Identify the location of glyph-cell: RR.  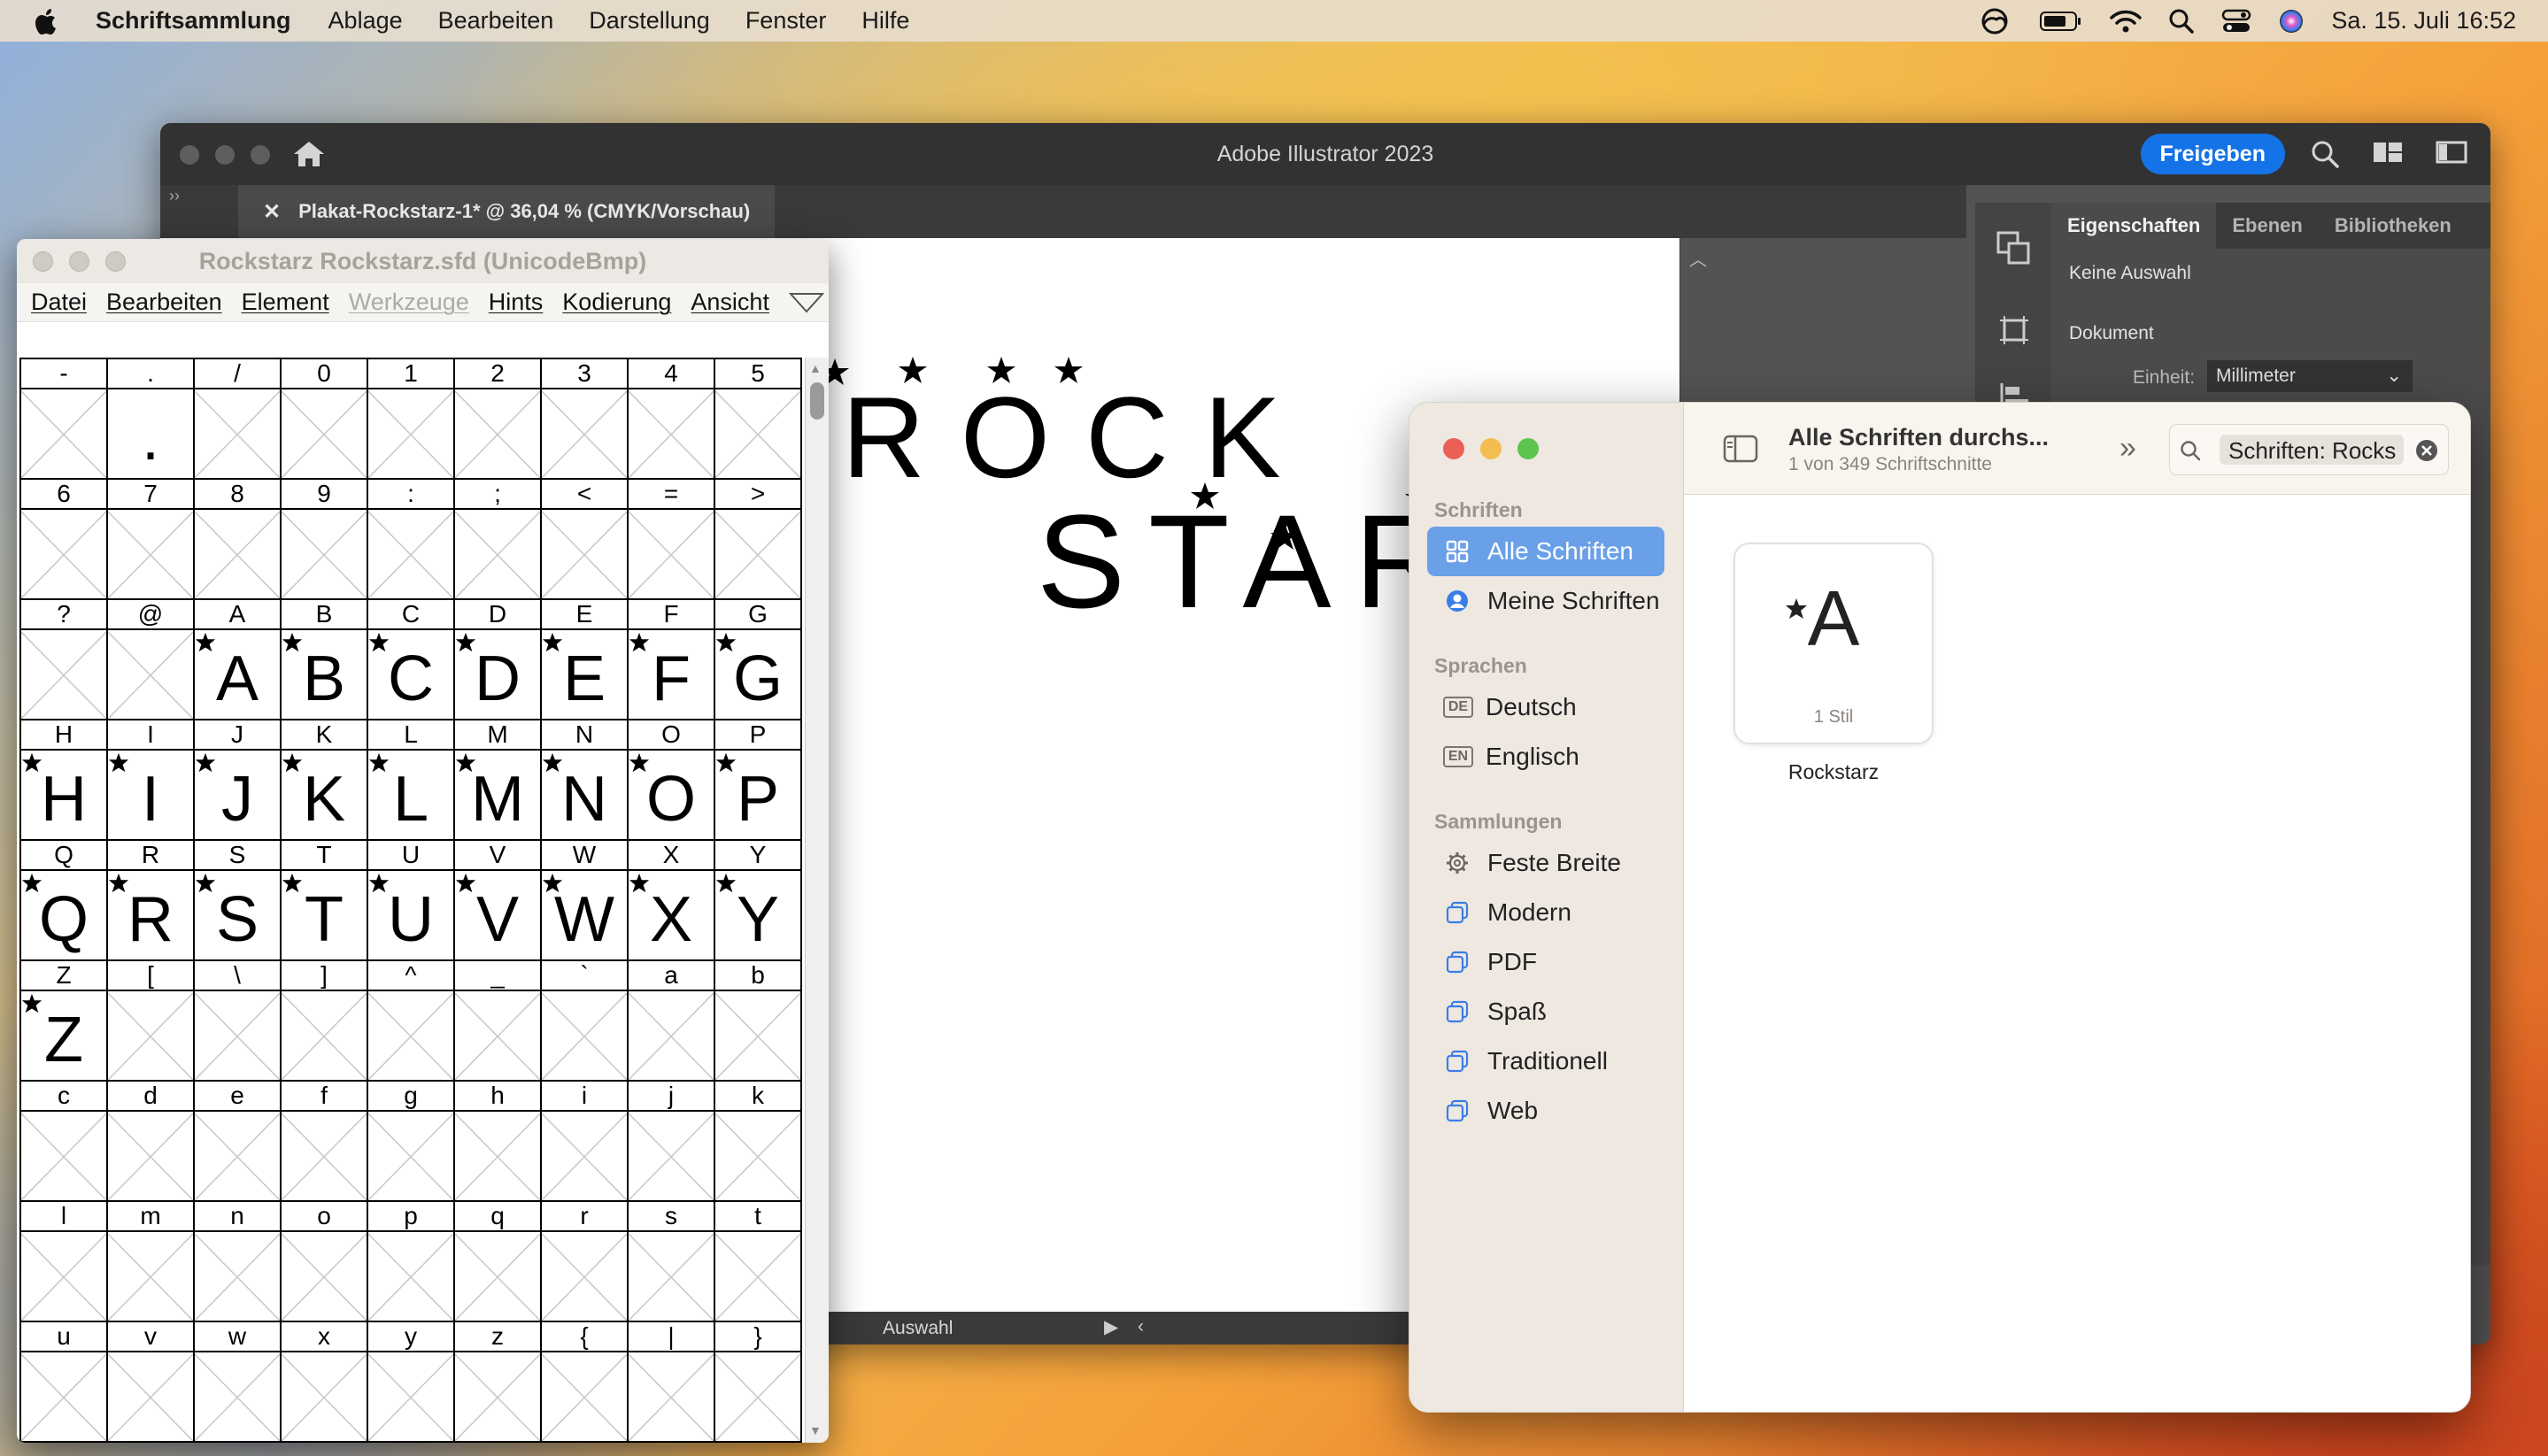
(151, 901).